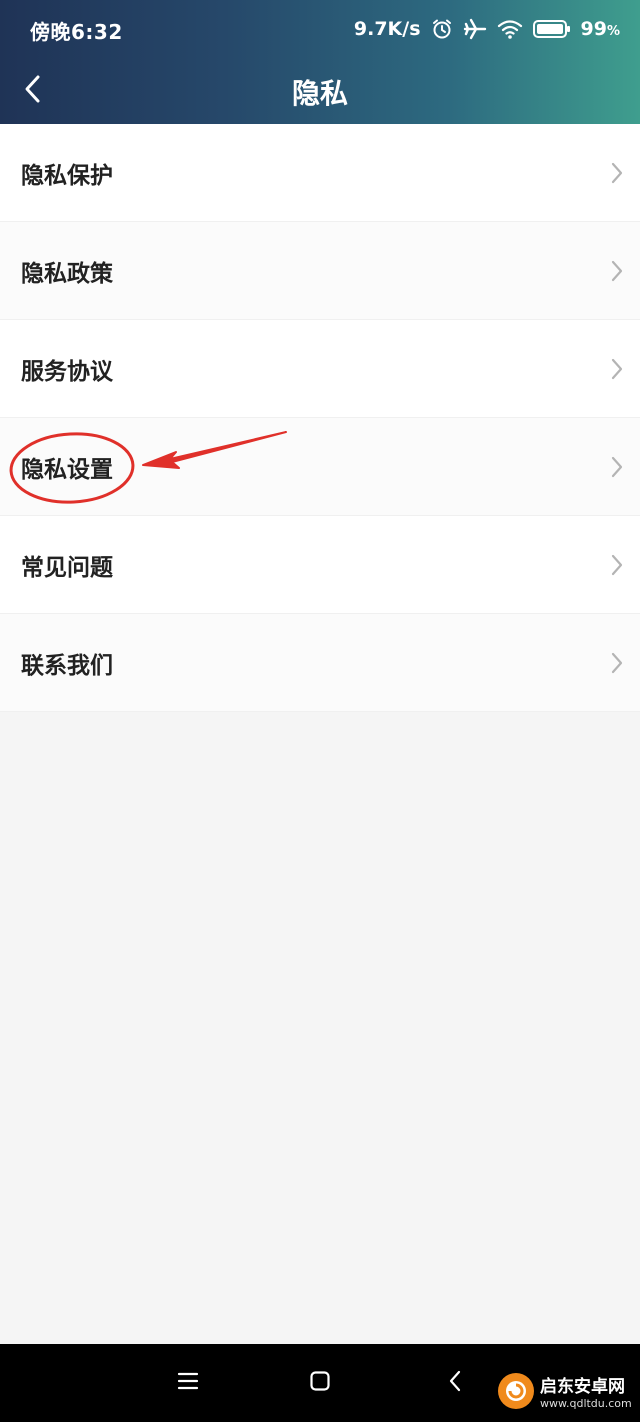 This screenshot has height=1422, width=640. I want to click on watermark-url: www.qdltdu.com, so click(586, 1403).